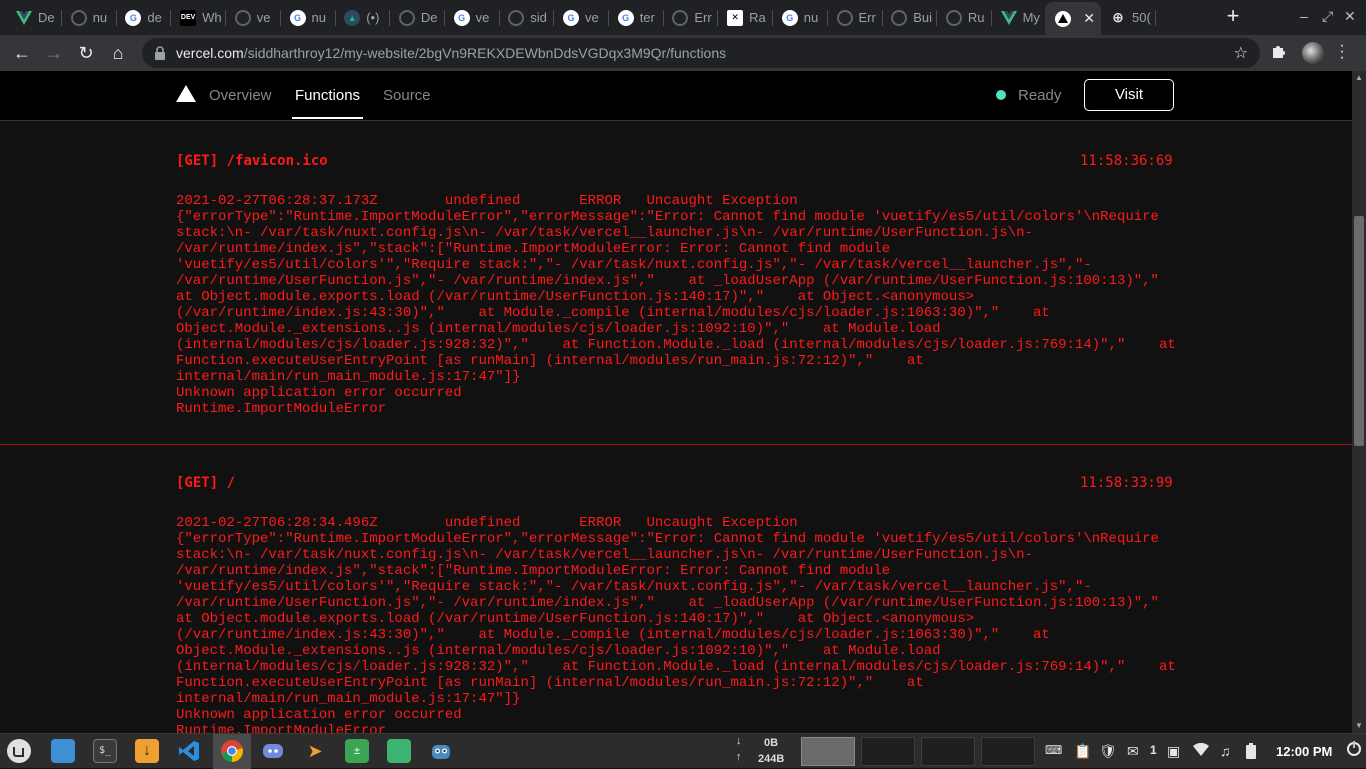 Image resolution: width=1366 pixels, height=769 pixels. Describe the element at coordinates (1019, 17) in the screenshot. I see `browser-tab: My` at that location.